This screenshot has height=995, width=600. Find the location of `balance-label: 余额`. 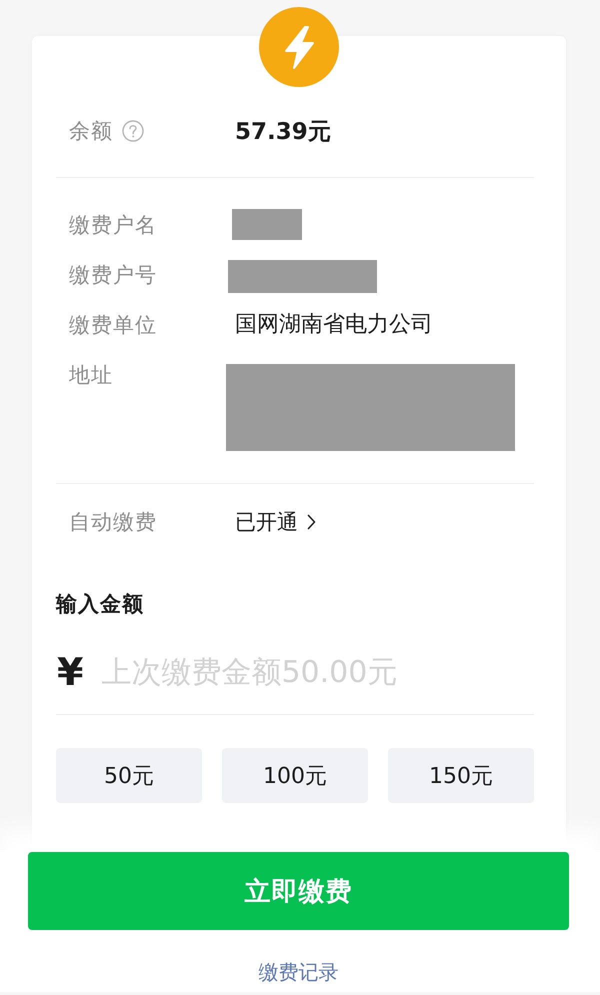

balance-label: 余额 is located at coordinates (91, 131).